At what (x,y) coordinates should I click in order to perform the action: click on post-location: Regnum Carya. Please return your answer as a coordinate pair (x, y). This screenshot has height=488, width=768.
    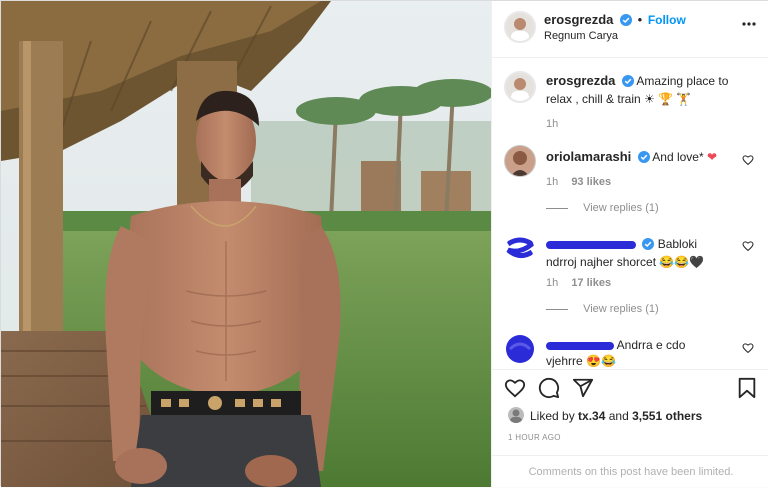
    Looking at the image, I should click on (581, 36).